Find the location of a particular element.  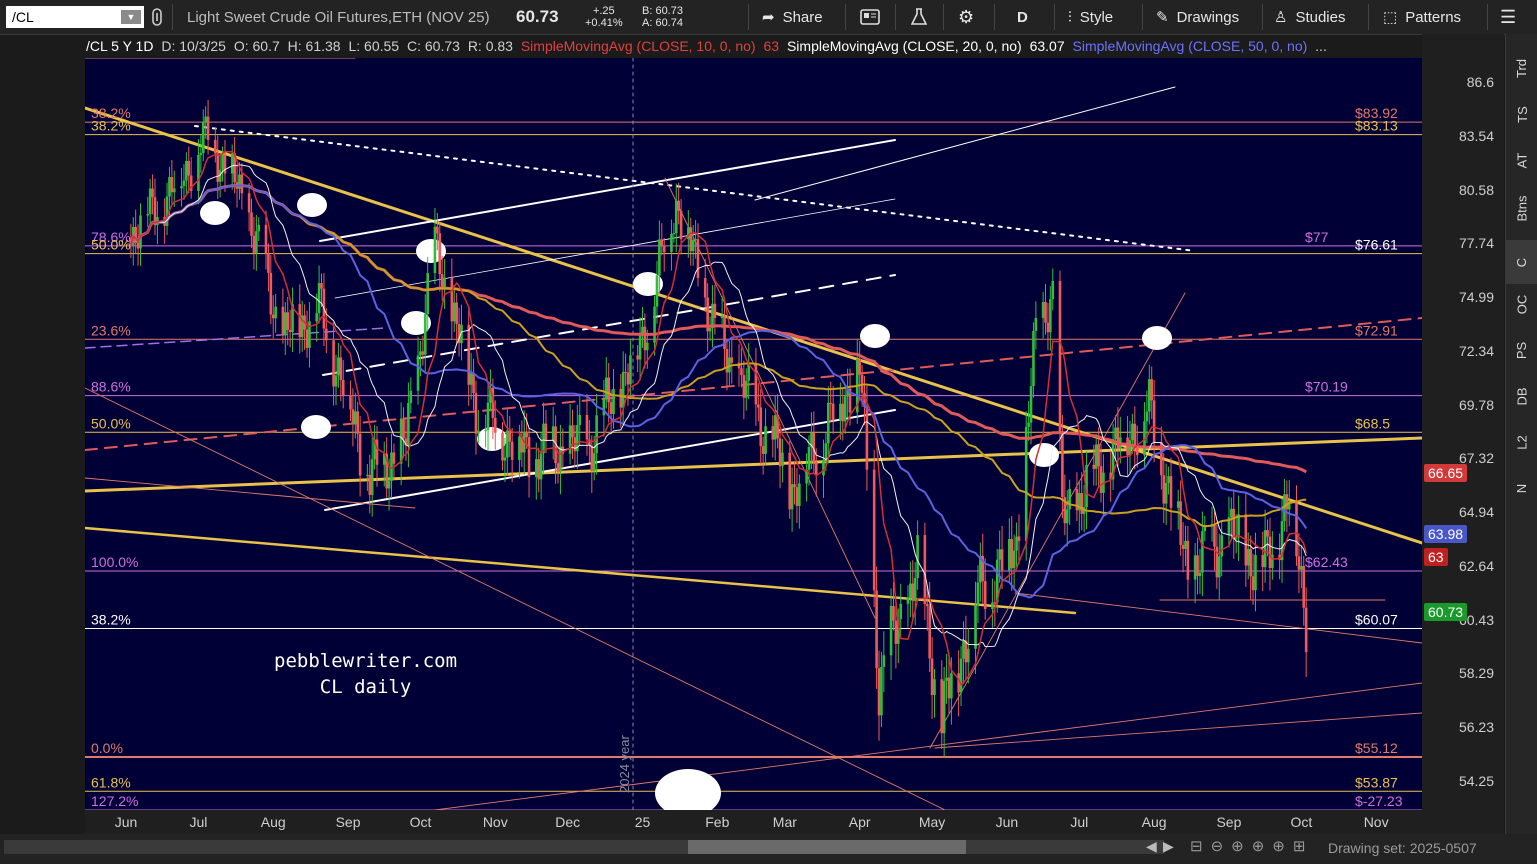

drawings-button: ✎ Drawings is located at coordinates (1197, 17).